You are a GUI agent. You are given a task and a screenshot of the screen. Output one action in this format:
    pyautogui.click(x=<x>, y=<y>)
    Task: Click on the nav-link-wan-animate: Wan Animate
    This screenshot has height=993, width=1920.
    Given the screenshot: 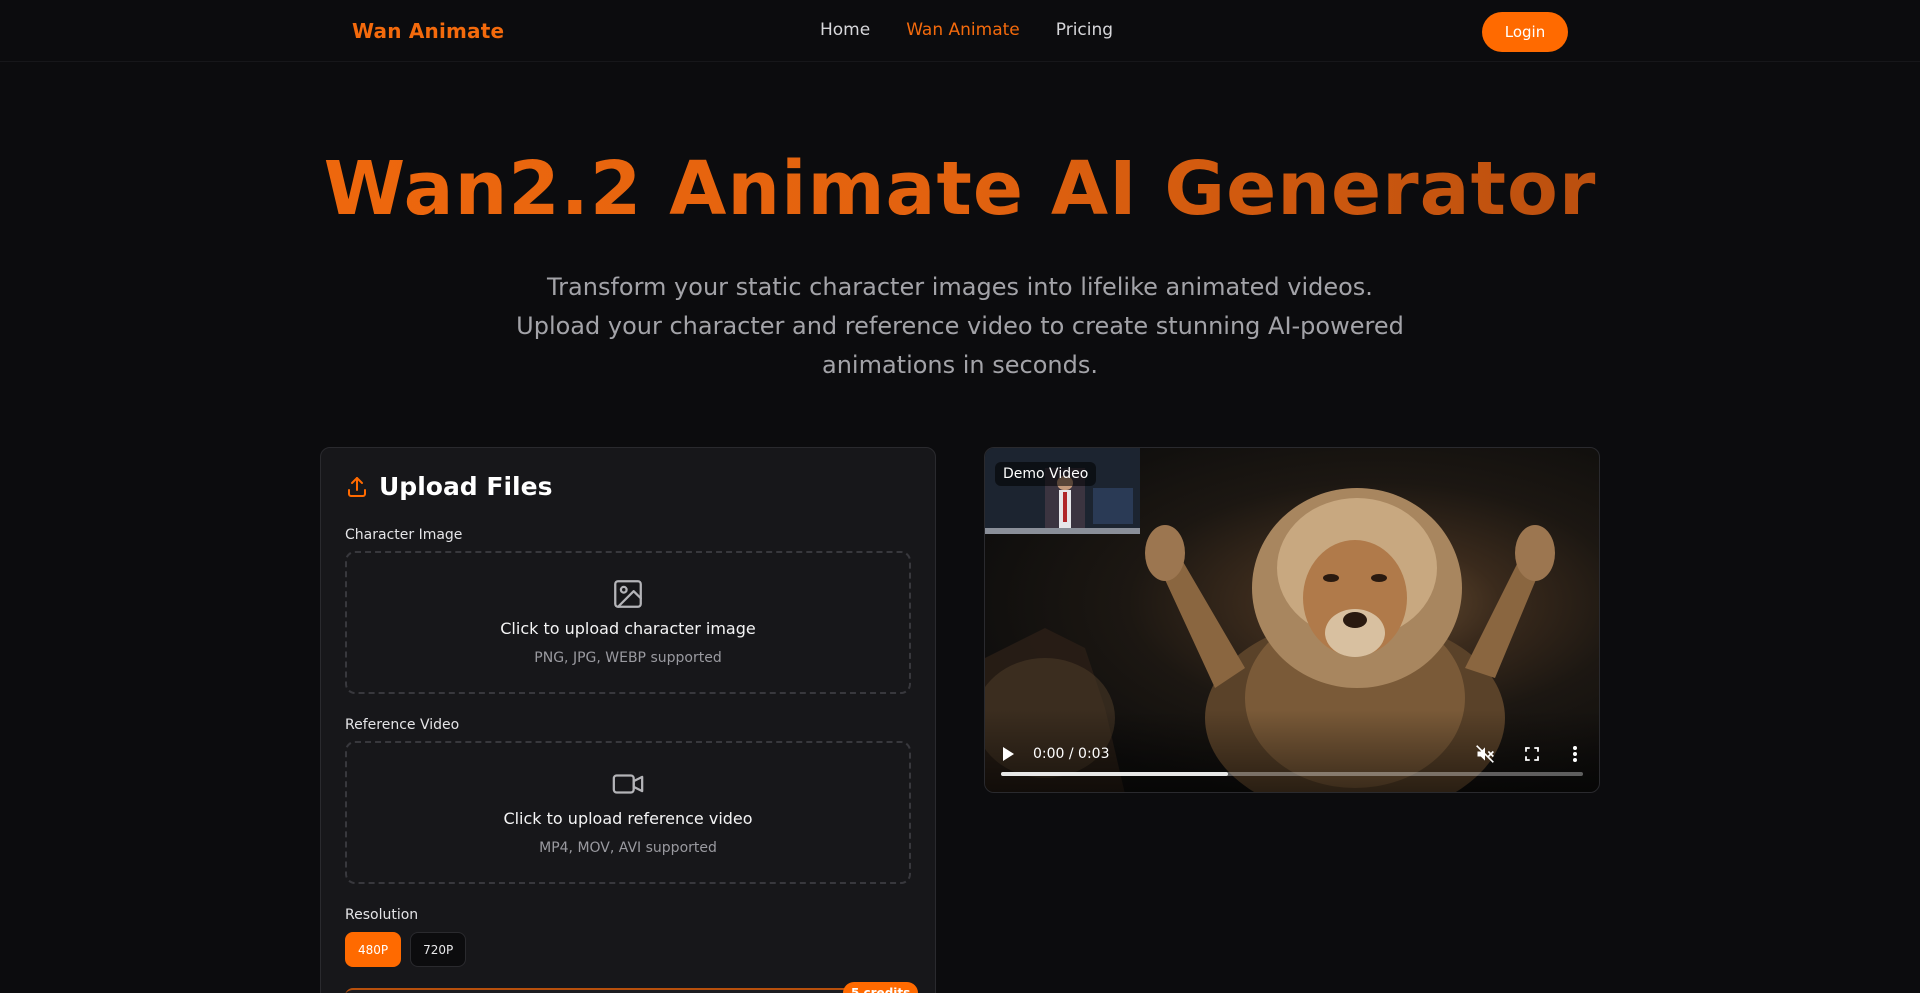 What is the action you would take?
    pyautogui.click(x=963, y=30)
    